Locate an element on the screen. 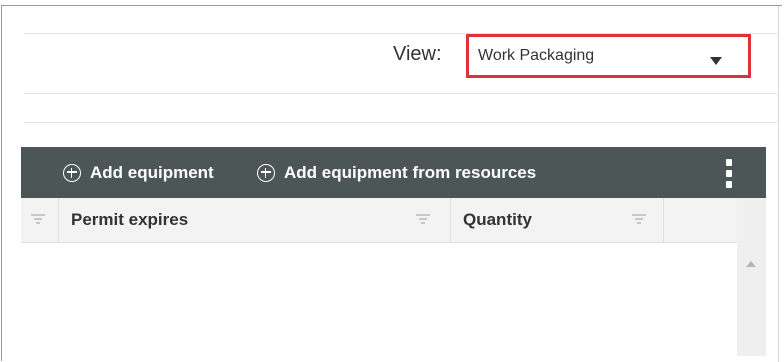  panel-right-border is located at coordinates (778, 184).